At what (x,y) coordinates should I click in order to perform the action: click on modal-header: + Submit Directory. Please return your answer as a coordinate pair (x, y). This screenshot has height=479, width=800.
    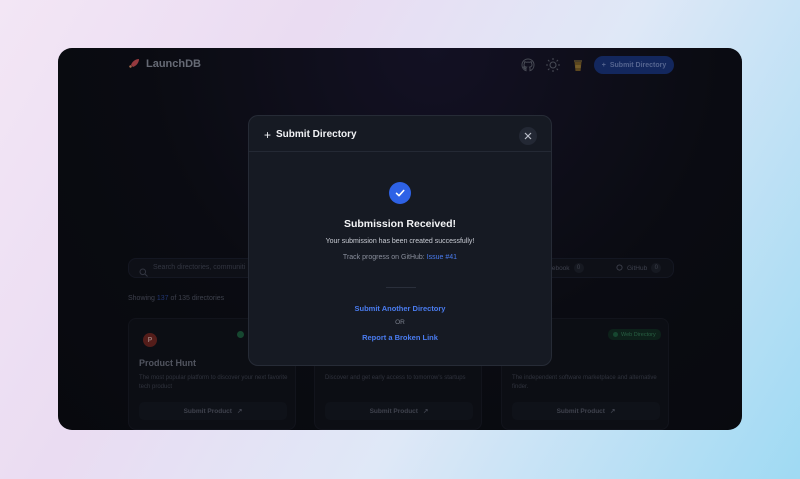
    Looking at the image, I should click on (400, 134).